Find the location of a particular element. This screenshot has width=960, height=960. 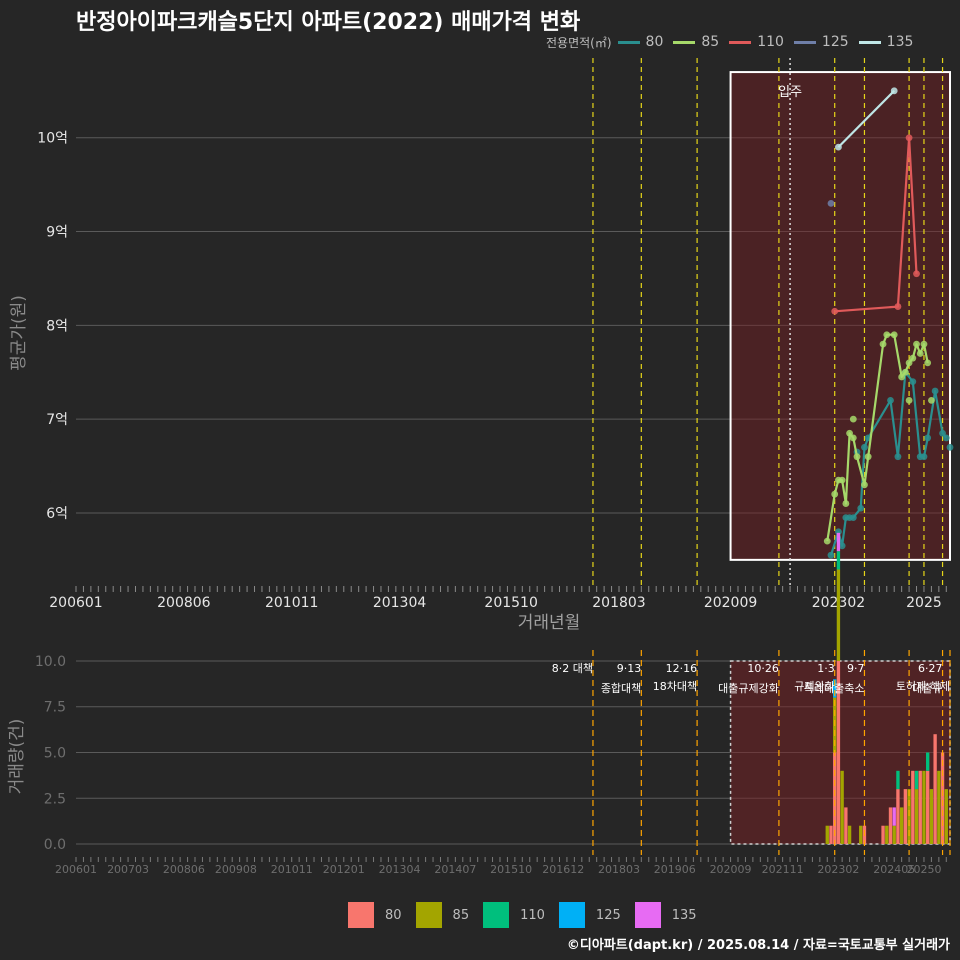

bar-legend: 80 85 110 125 135 is located at coordinates (529, 915).